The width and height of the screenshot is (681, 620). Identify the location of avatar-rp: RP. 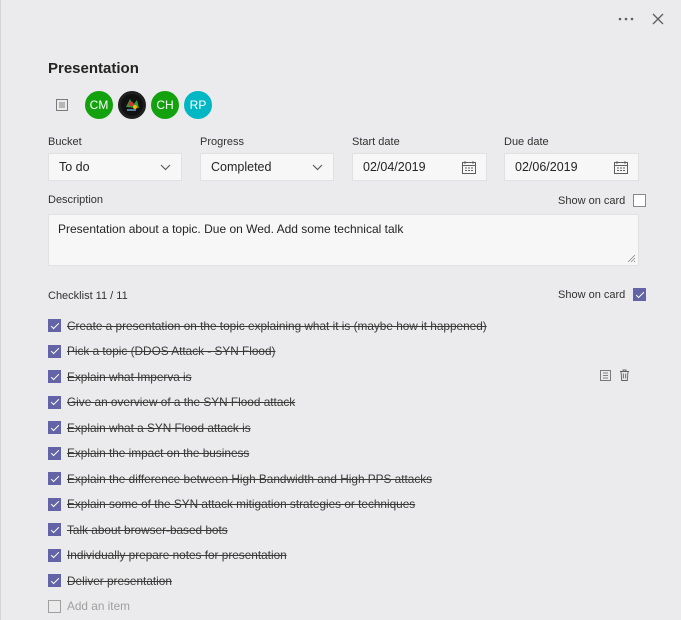
(198, 105).